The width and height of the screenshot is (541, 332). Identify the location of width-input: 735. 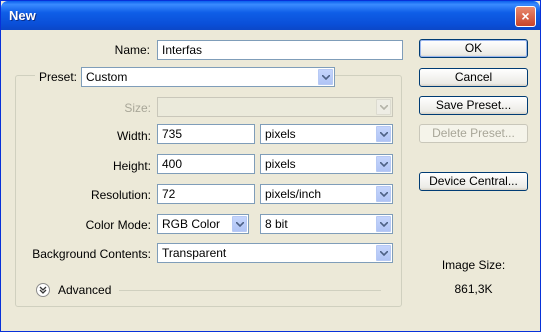
(206, 134).